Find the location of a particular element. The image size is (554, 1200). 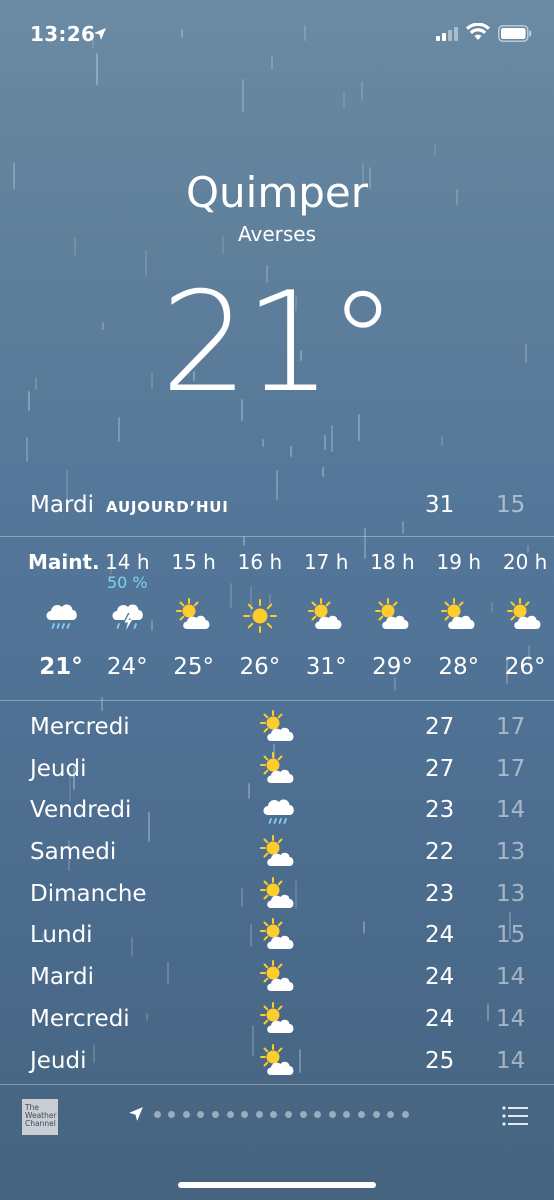

hourly-temp: 28° is located at coordinates (459, 667).